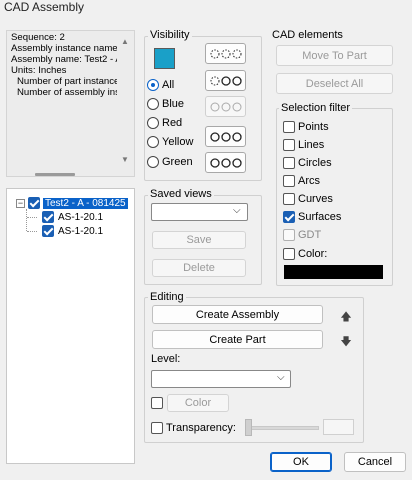  I want to click on dotted-circles-icon, so click(225, 53).